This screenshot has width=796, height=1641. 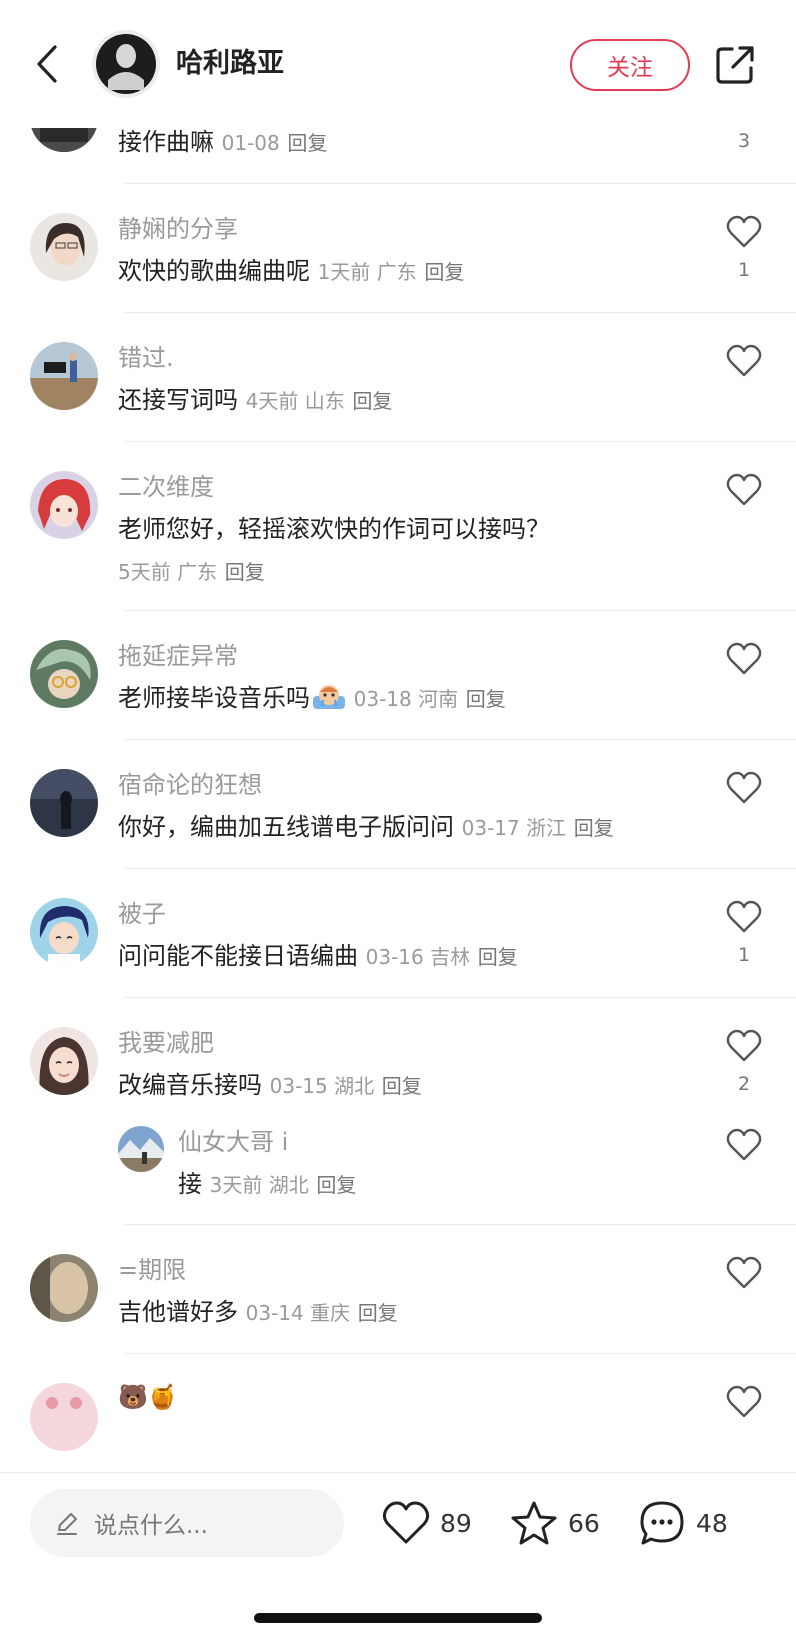 I want to click on author-avatar, so click(x=126, y=64).